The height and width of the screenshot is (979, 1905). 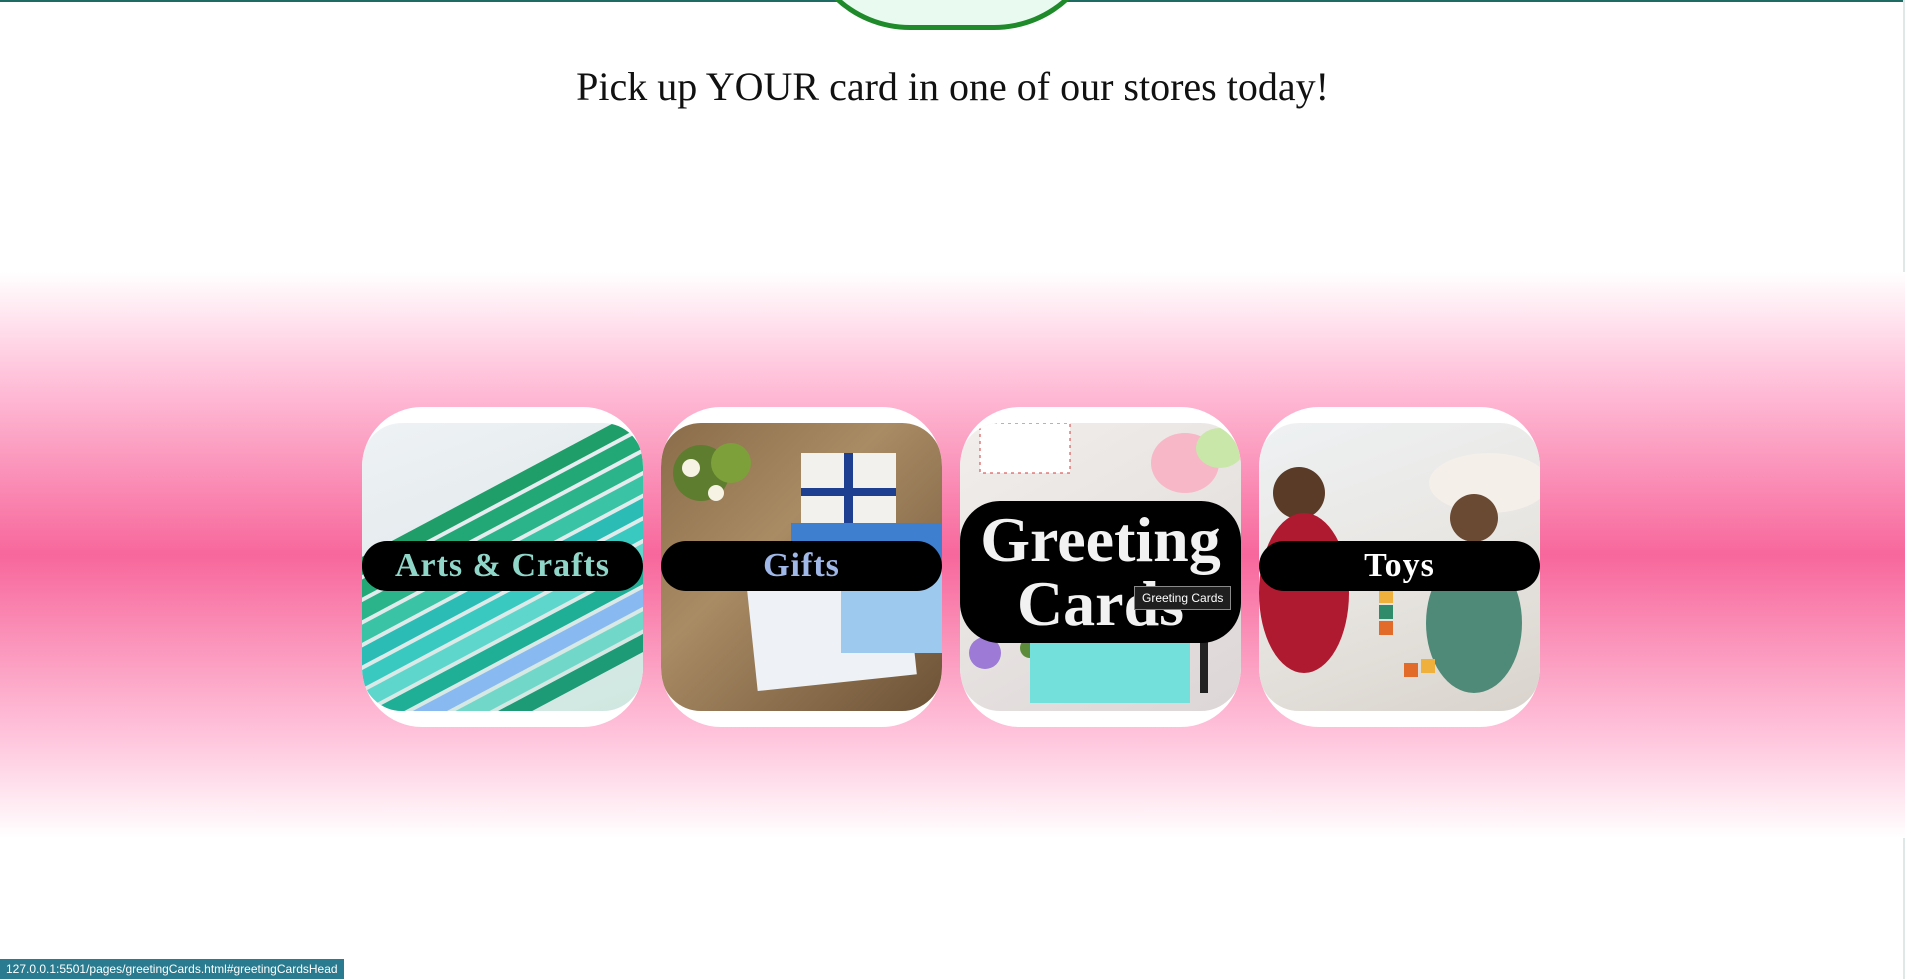 I want to click on category-label-toys: Toys, so click(x=1399, y=566).